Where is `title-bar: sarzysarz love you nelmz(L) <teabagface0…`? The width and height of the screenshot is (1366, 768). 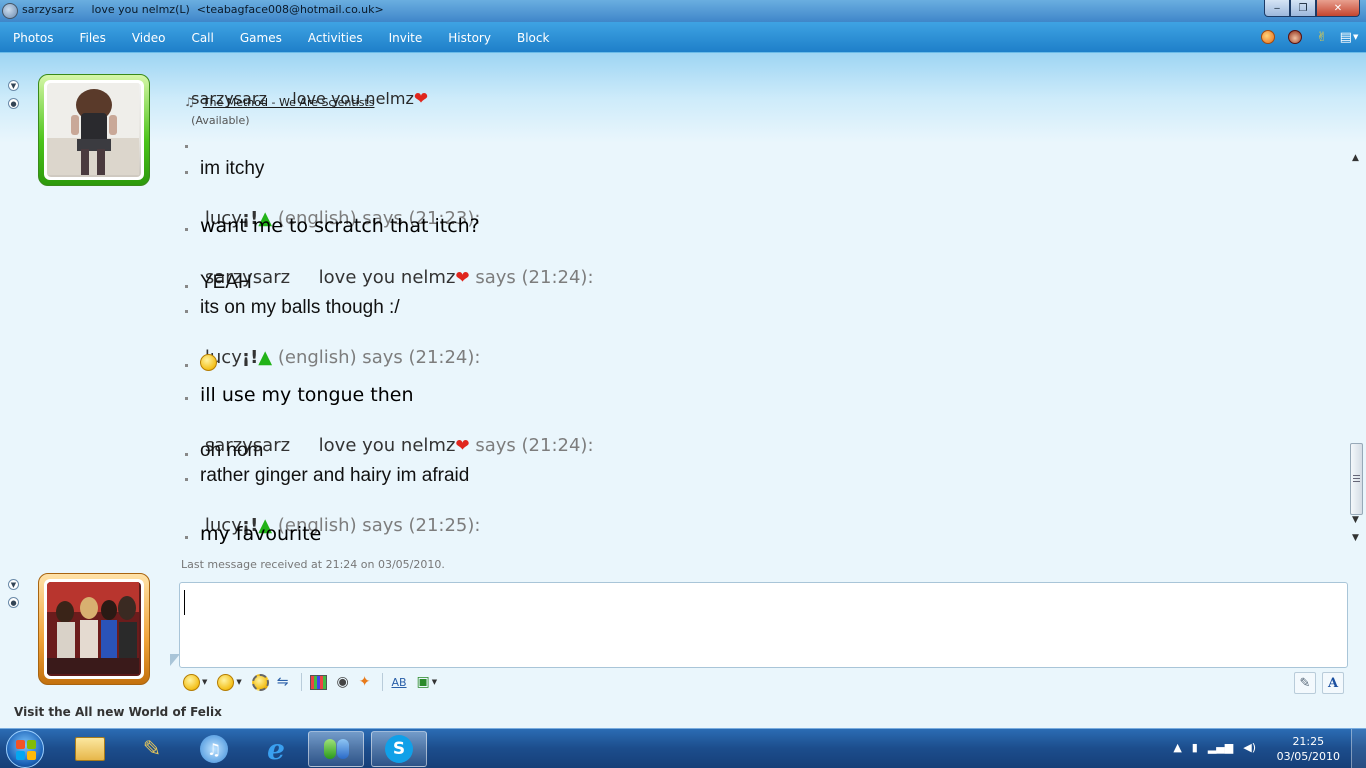
title-bar: sarzysarz love you nelmz(L) <teabagface0… is located at coordinates (683, 11).